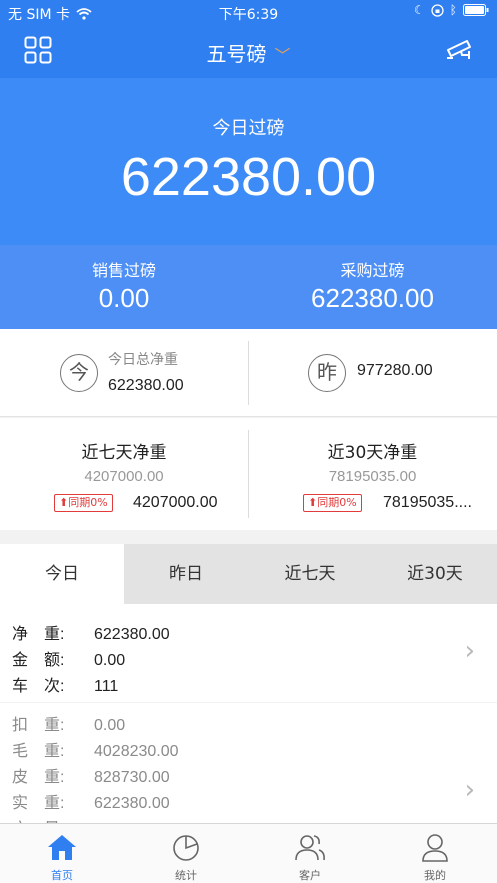 The height and width of the screenshot is (883, 497). What do you see at coordinates (236, 54) in the screenshot?
I see `scale-title: 五号磅` at bounding box center [236, 54].